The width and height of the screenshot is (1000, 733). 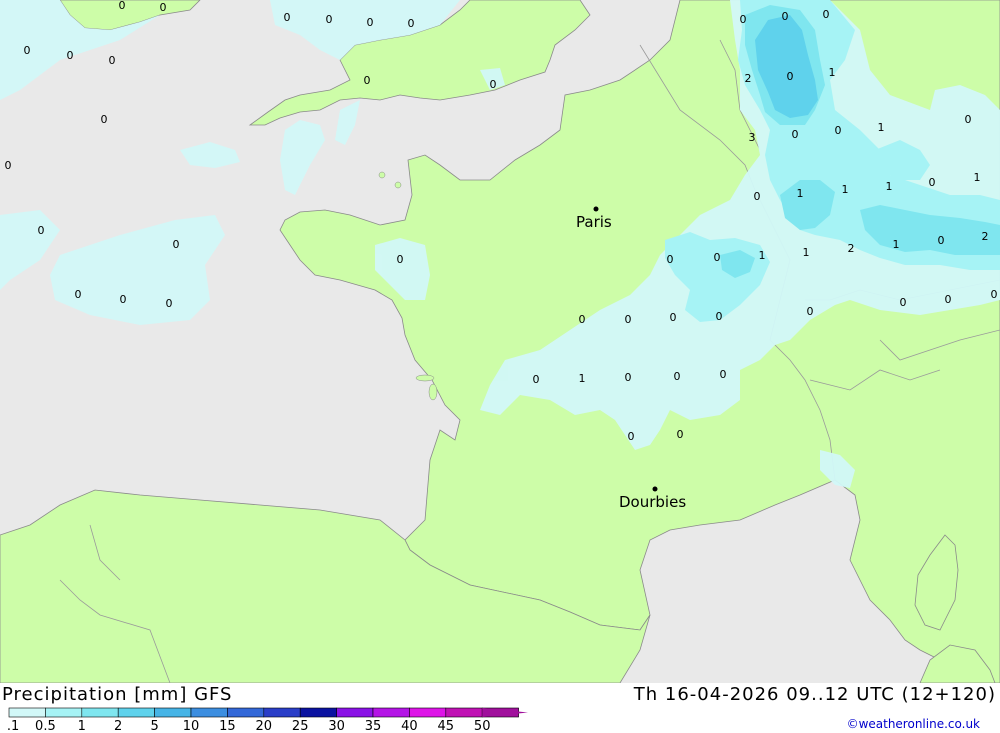 I want to click on city-label-paris: Paris, so click(x=594, y=222).